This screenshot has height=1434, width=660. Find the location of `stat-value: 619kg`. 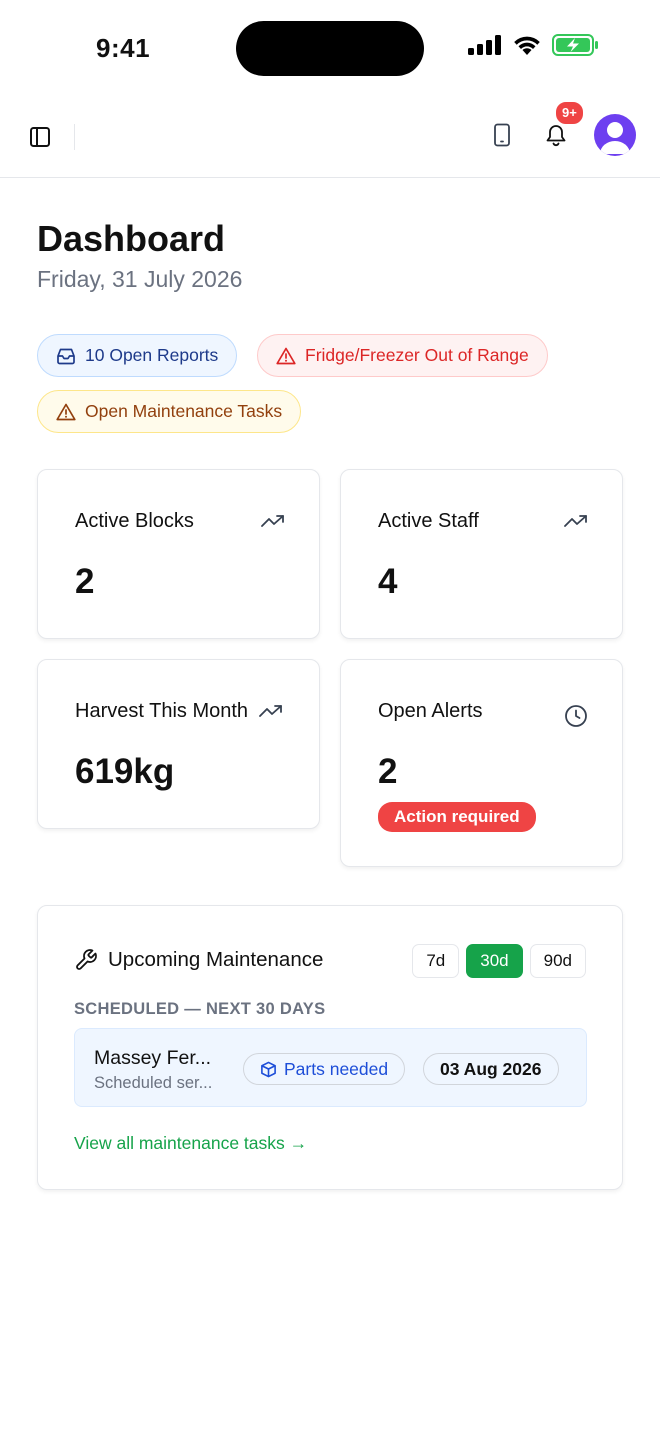

stat-value: 619kg is located at coordinates (125, 771).